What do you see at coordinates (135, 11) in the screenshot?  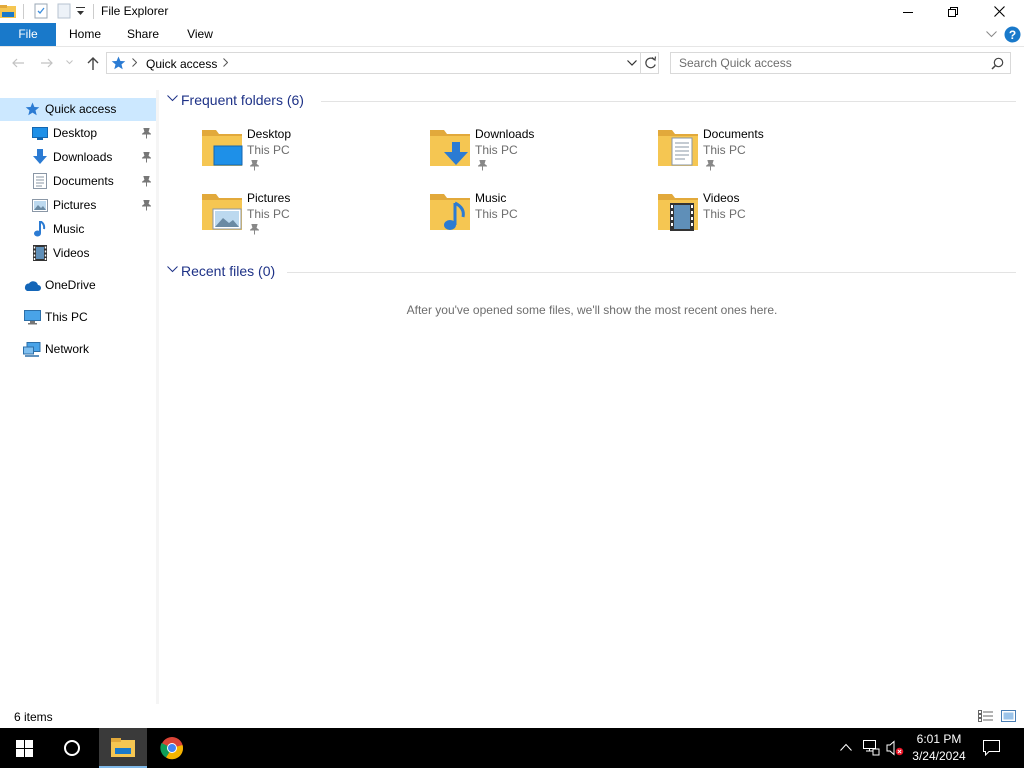 I see `window-title: File Explorer` at bounding box center [135, 11].